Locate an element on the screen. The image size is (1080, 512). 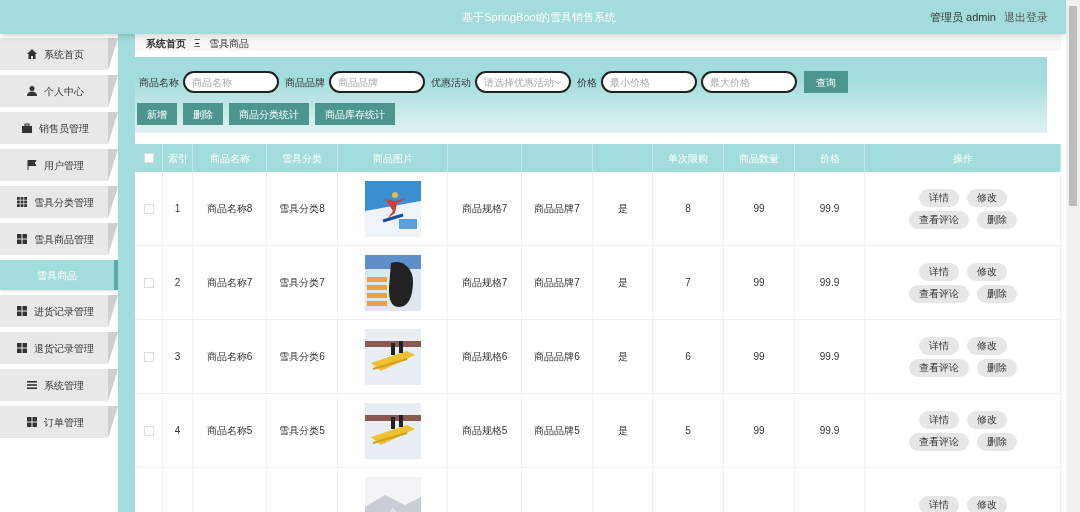
table-cell-text: 商品规格5 is located at coordinates (484, 431).